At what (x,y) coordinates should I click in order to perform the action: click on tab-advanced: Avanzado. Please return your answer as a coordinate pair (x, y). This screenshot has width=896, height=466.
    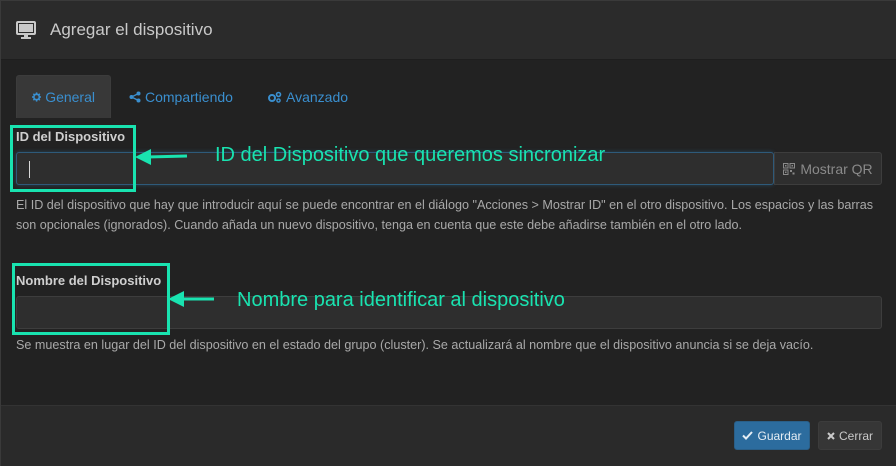
    Looking at the image, I should click on (307, 96).